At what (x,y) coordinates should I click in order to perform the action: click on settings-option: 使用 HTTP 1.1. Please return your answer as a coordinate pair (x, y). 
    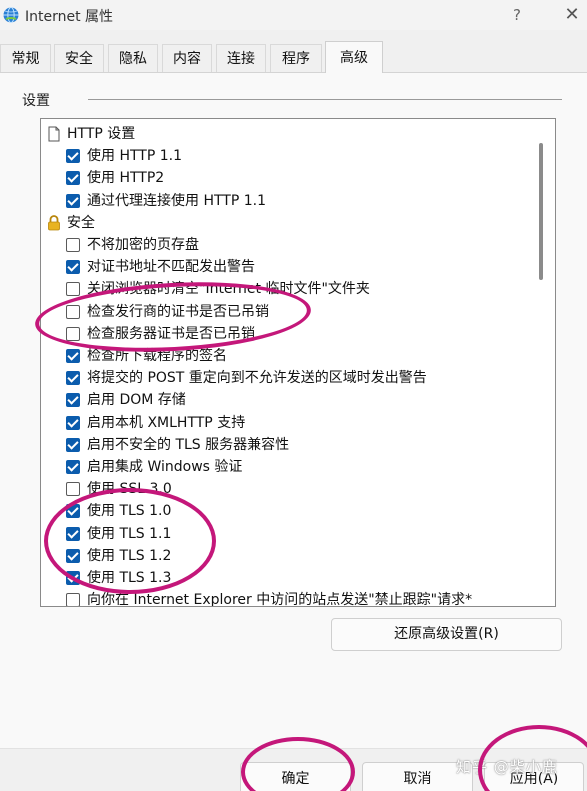
    Looking at the image, I should click on (291, 156).